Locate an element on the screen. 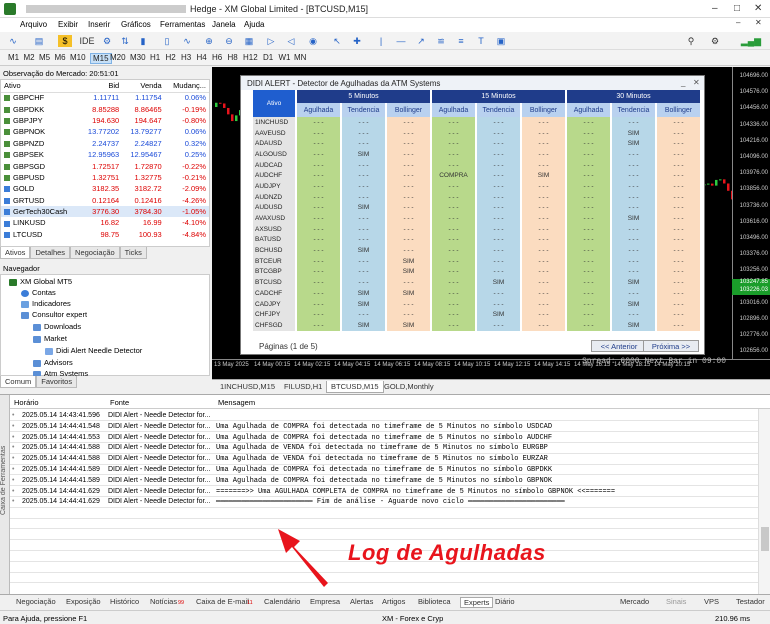  candle-icon: ▯ is located at coordinates (167, 41).